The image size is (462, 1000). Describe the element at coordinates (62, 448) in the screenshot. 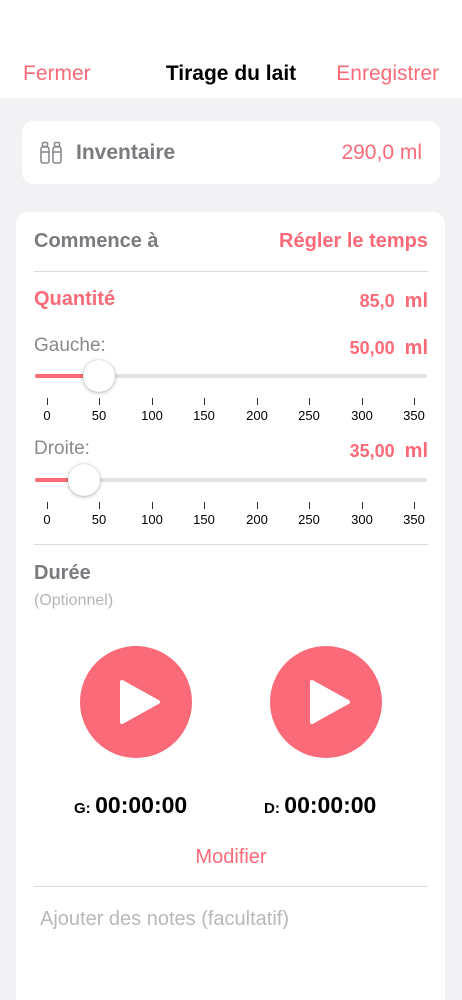

I see `right-side-label: Droite:` at that location.